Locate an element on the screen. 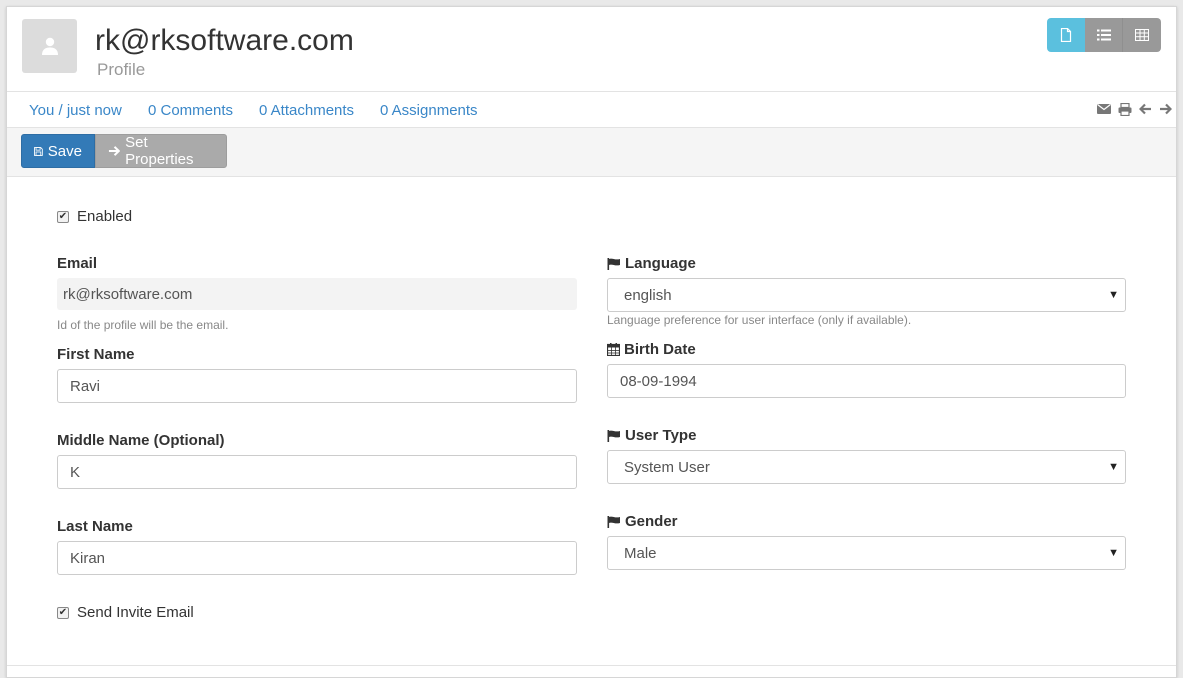 The height and width of the screenshot is (678, 1183). print-action is located at coordinates (1125, 109).